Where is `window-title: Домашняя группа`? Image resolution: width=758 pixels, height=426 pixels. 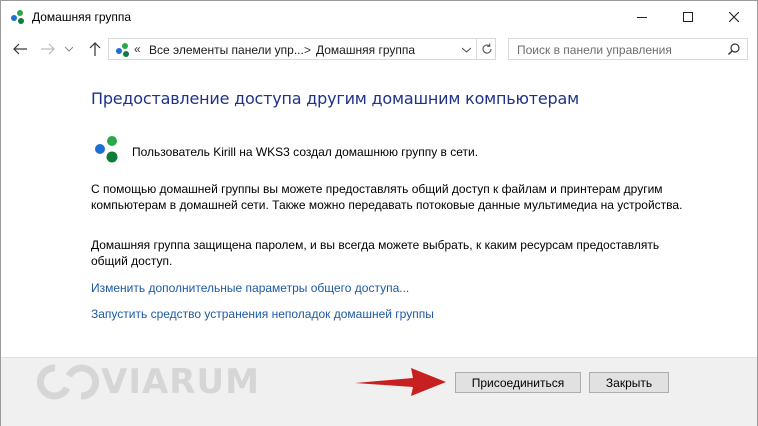 window-title: Домашняя группа is located at coordinates (82, 17).